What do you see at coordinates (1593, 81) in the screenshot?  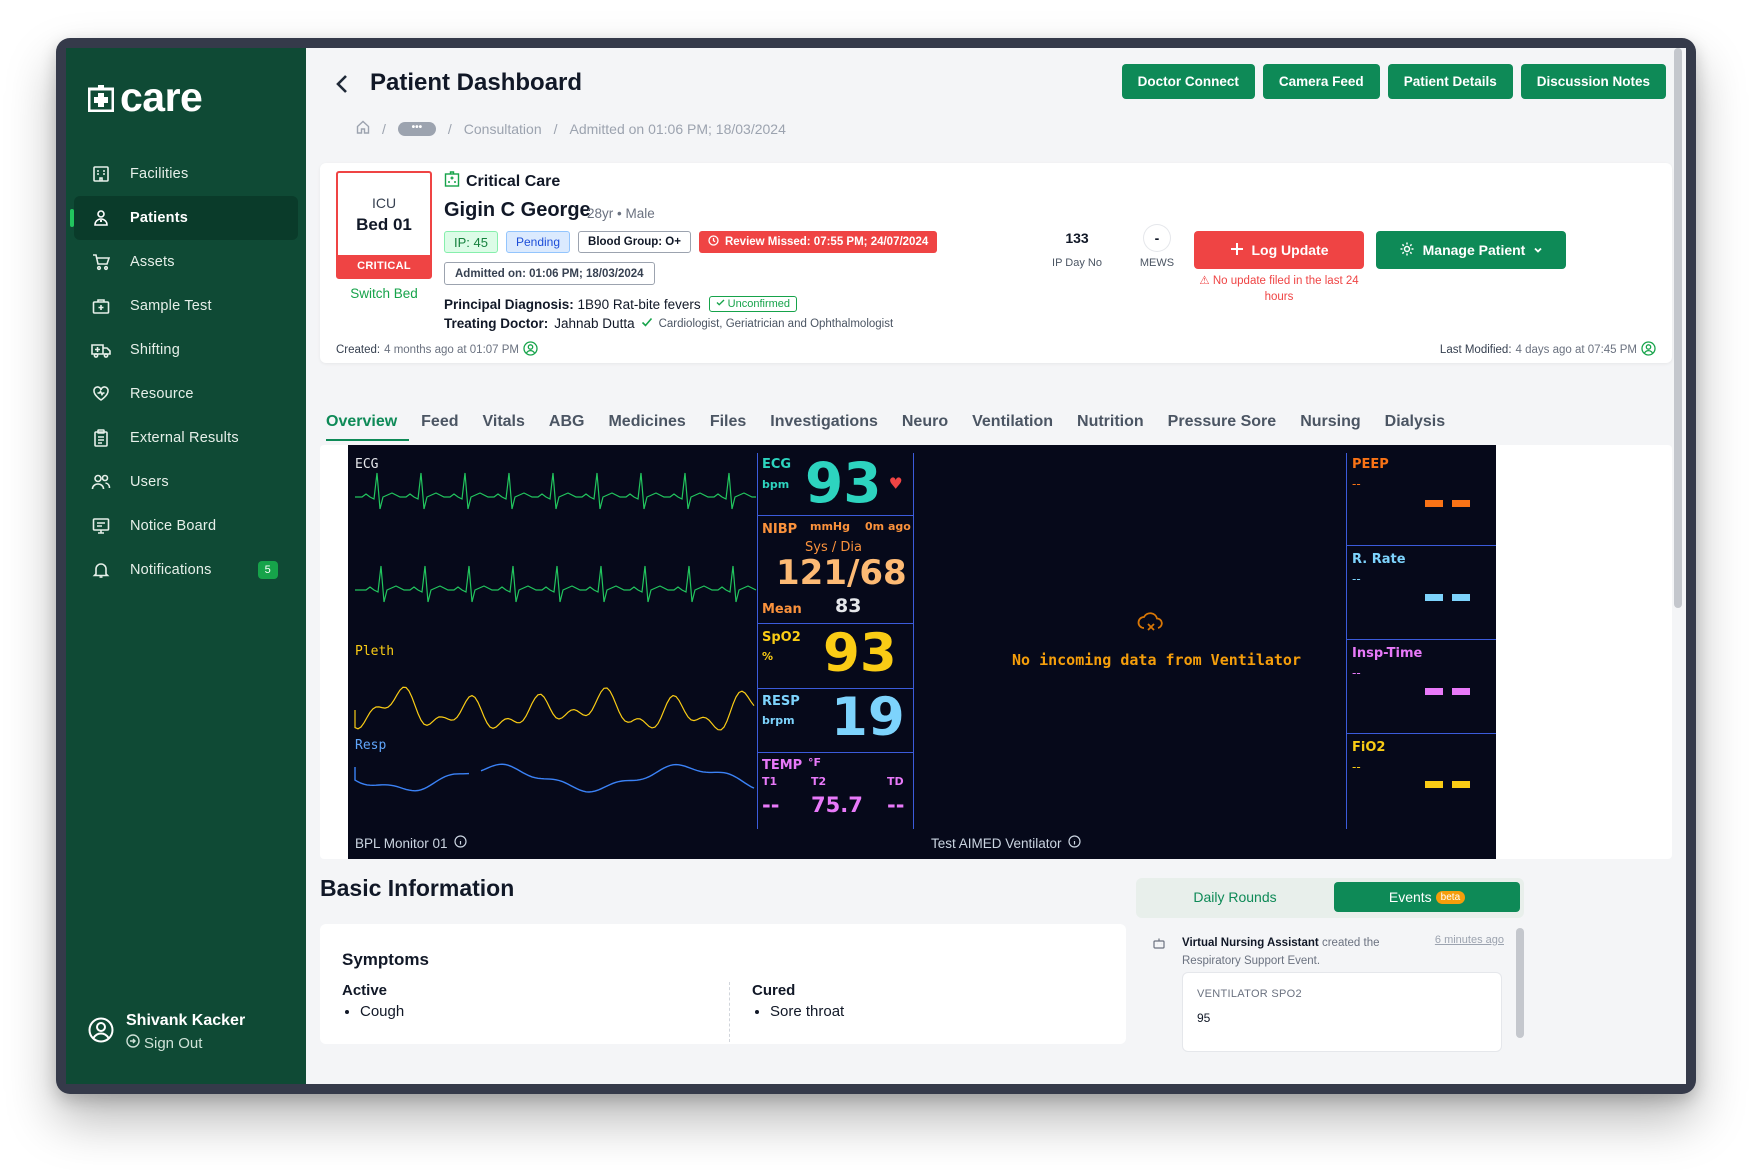 I see `discussion-notes-button: Discussion Notes` at bounding box center [1593, 81].